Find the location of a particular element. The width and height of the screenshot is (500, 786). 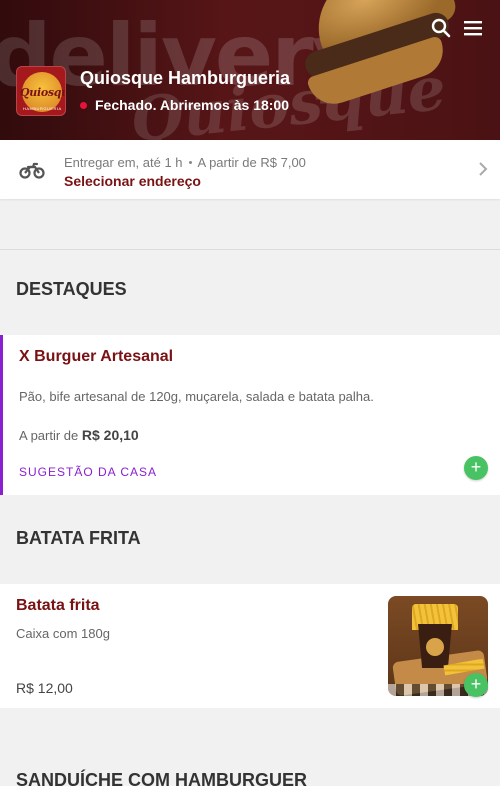

item-description: Caixa com 180g is located at coordinates (63, 633).